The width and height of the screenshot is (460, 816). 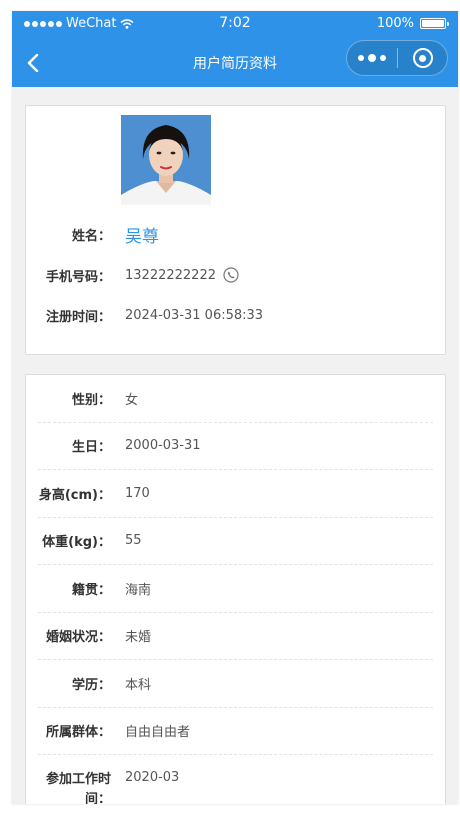 What do you see at coordinates (91, 685) in the screenshot?
I see `detail-label: 学历：` at bounding box center [91, 685].